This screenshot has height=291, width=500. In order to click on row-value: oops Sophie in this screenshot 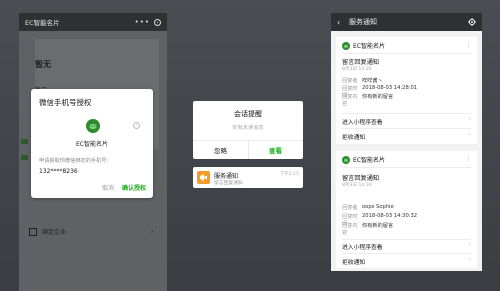, I will do `click(378, 207)`.